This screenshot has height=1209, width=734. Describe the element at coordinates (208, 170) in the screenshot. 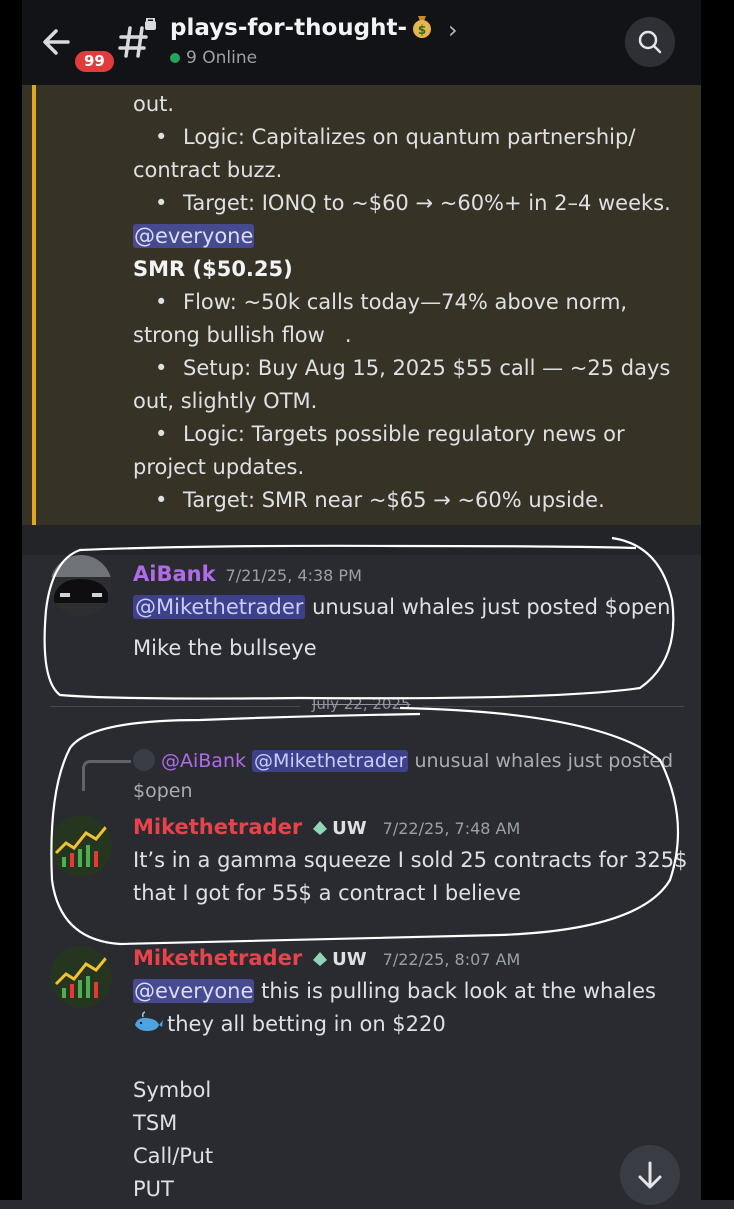

I see `post-line: contract buzz.` at that location.